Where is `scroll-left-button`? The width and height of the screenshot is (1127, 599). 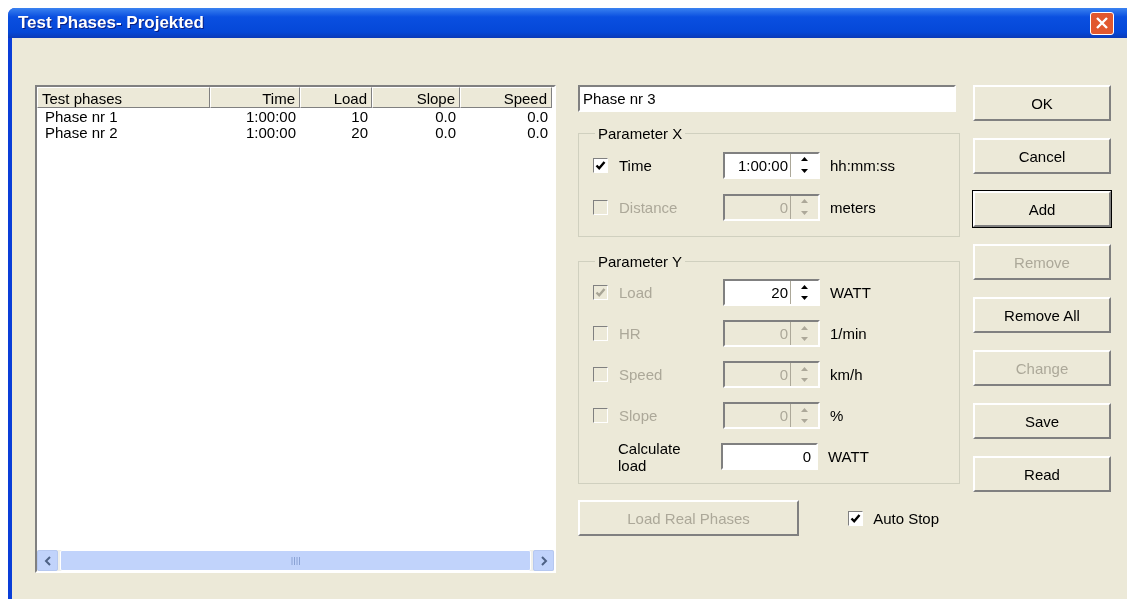 scroll-left-button is located at coordinates (47, 560).